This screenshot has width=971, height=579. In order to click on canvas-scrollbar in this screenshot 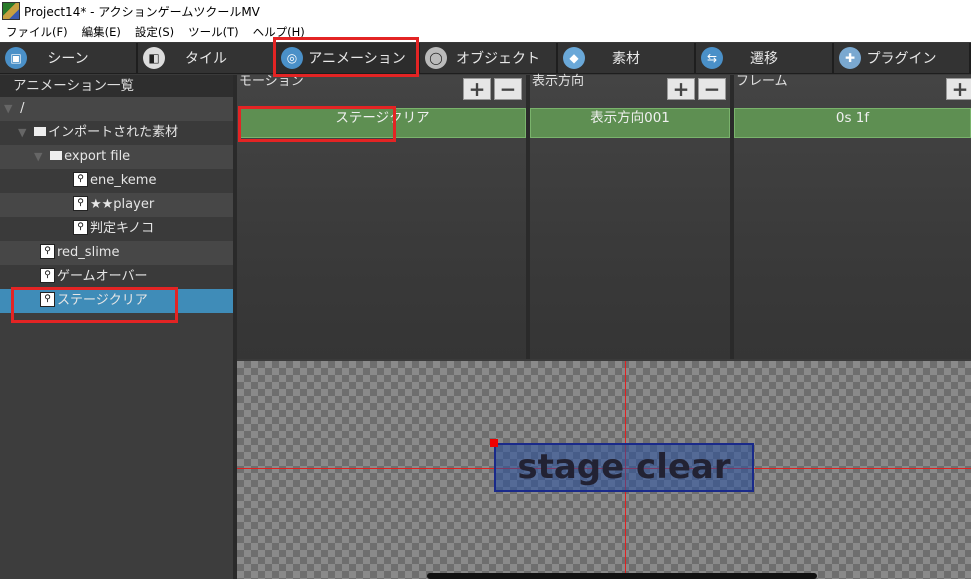, I will do `click(622, 576)`.